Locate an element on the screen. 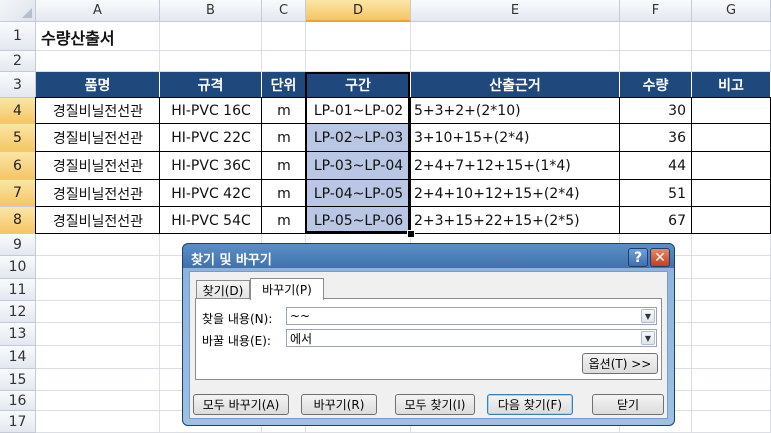 The width and height of the screenshot is (771, 433). row-header-15: 15 is located at coordinates (18, 380).